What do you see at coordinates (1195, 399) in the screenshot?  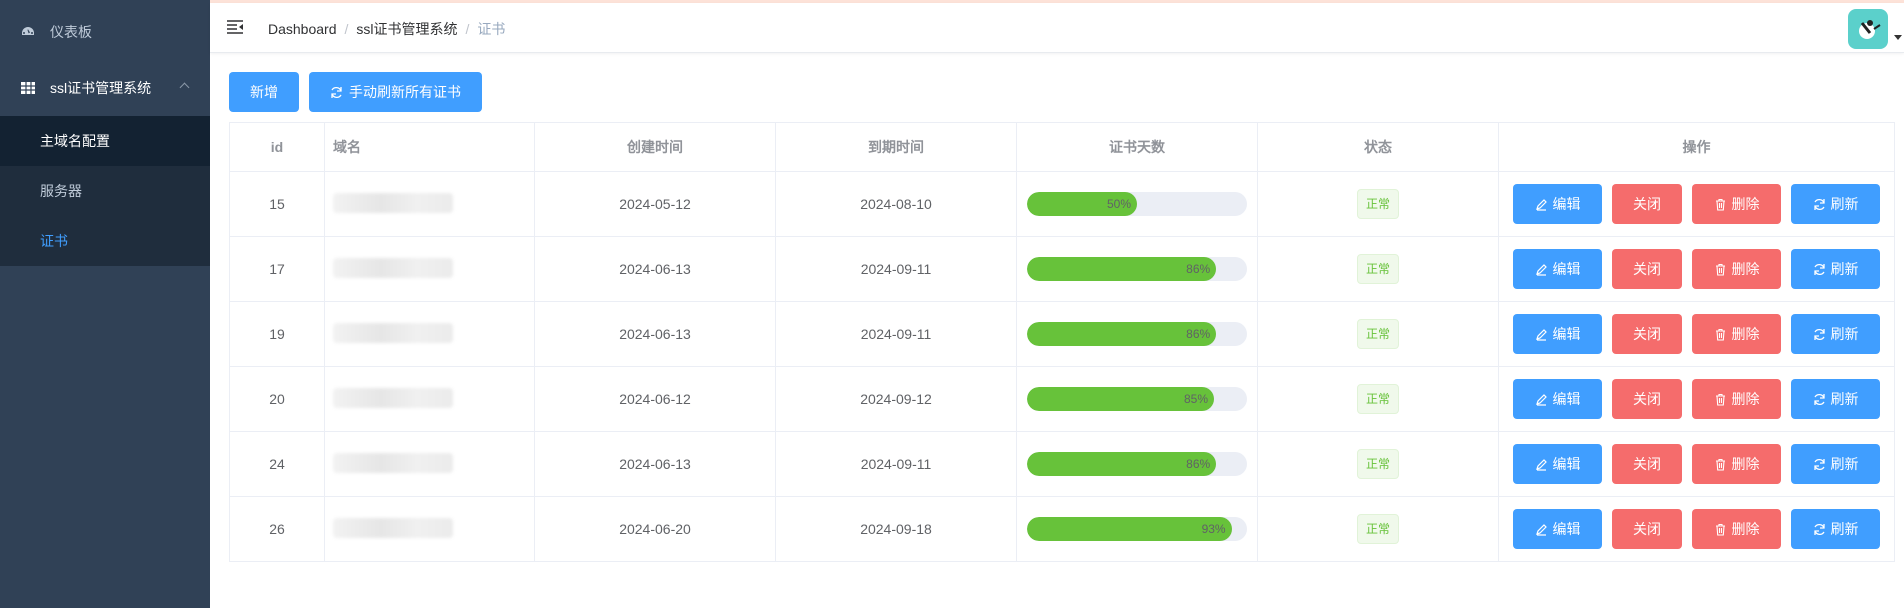 I see `progress-text: 85%` at bounding box center [1195, 399].